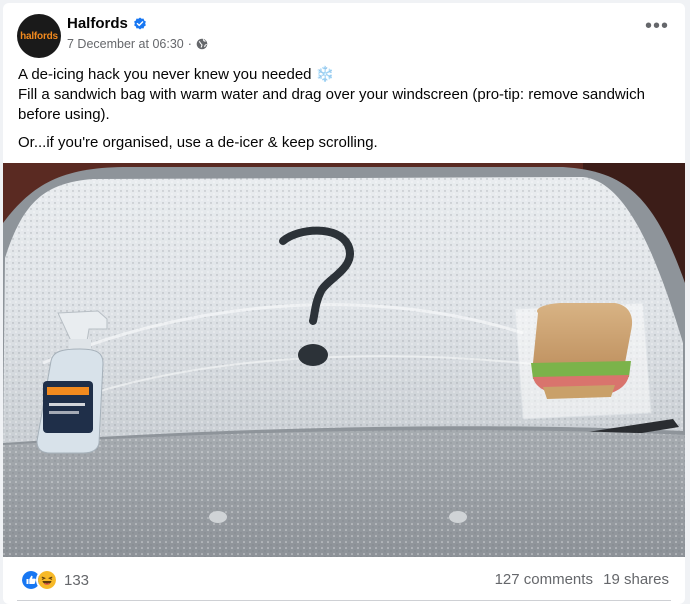 The height and width of the screenshot is (604, 690). Describe the element at coordinates (636, 579) in the screenshot. I see `shares-count-link: 19 shares` at that location.